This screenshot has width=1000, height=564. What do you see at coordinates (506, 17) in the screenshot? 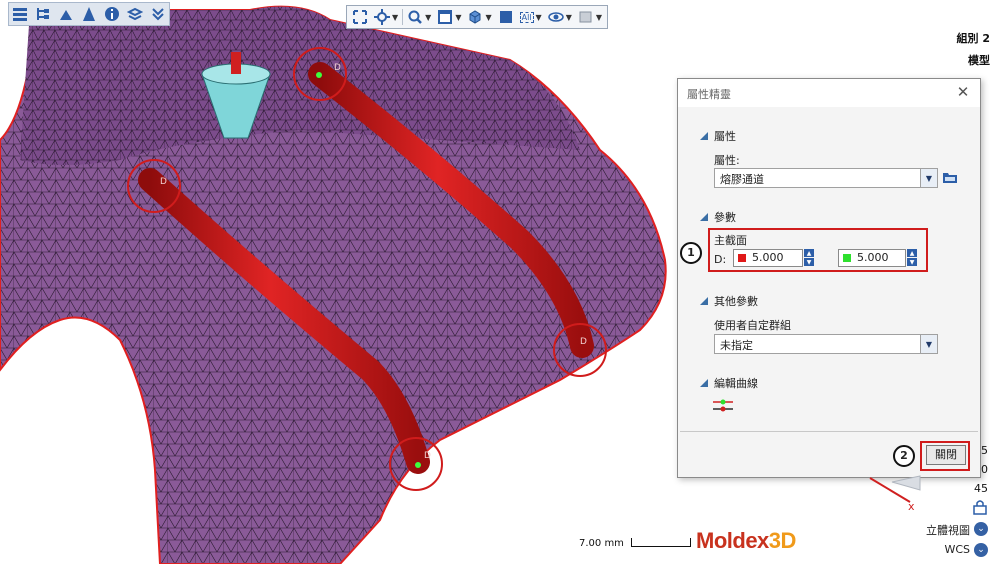
I see `fill-icon` at bounding box center [506, 17].